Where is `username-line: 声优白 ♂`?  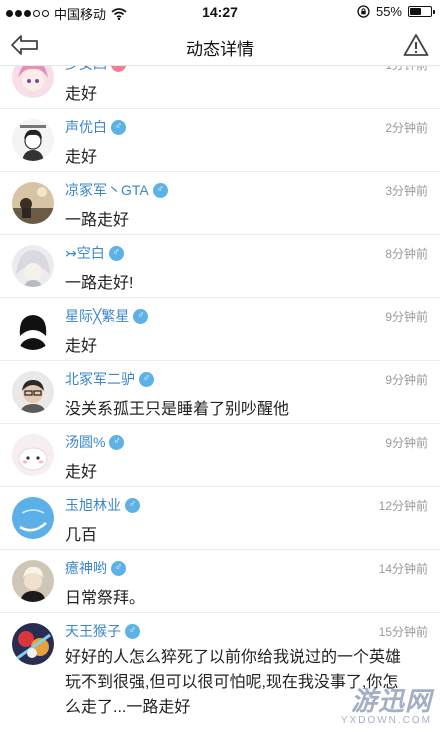
username-line: 声优白 ♂ is located at coordinates (95, 127).